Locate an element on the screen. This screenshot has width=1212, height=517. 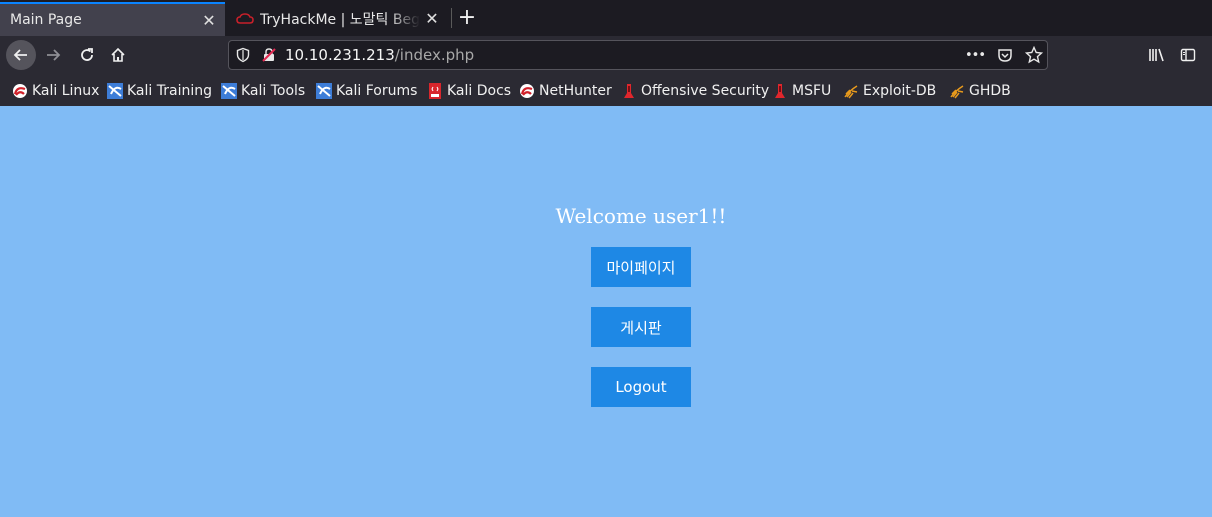
welcome-message: Welcome user1!! is located at coordinates (641, 216).